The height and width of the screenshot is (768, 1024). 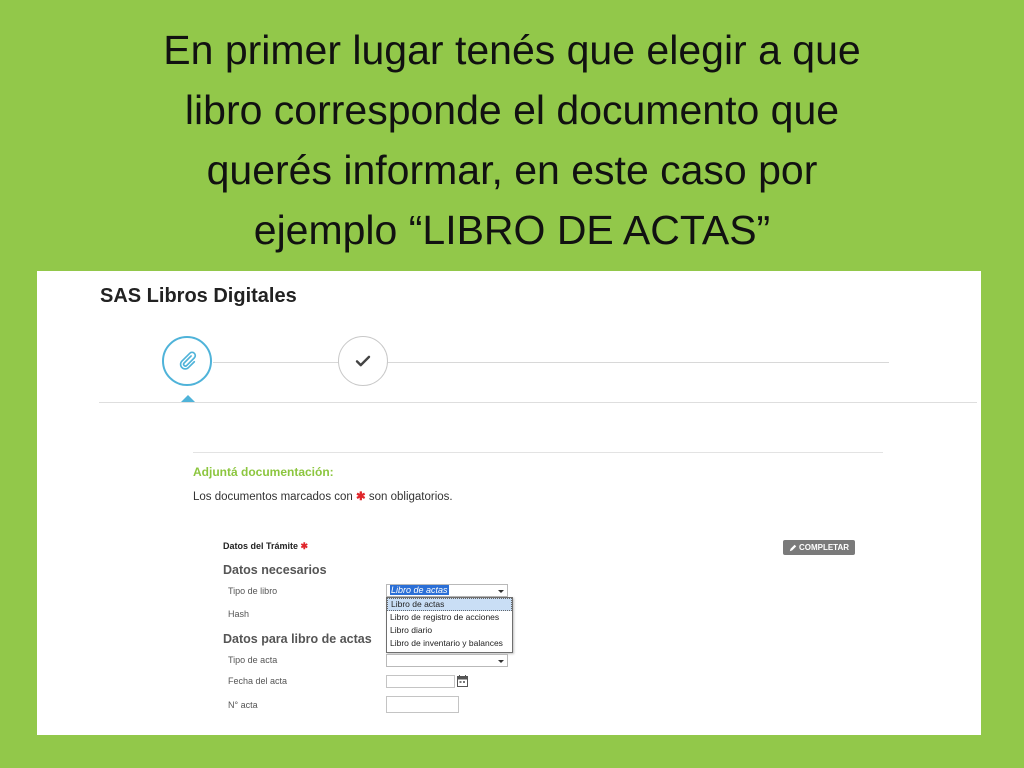 I want to click on heading-line: querés informar, en este caso por, so click(x=512, y=170).